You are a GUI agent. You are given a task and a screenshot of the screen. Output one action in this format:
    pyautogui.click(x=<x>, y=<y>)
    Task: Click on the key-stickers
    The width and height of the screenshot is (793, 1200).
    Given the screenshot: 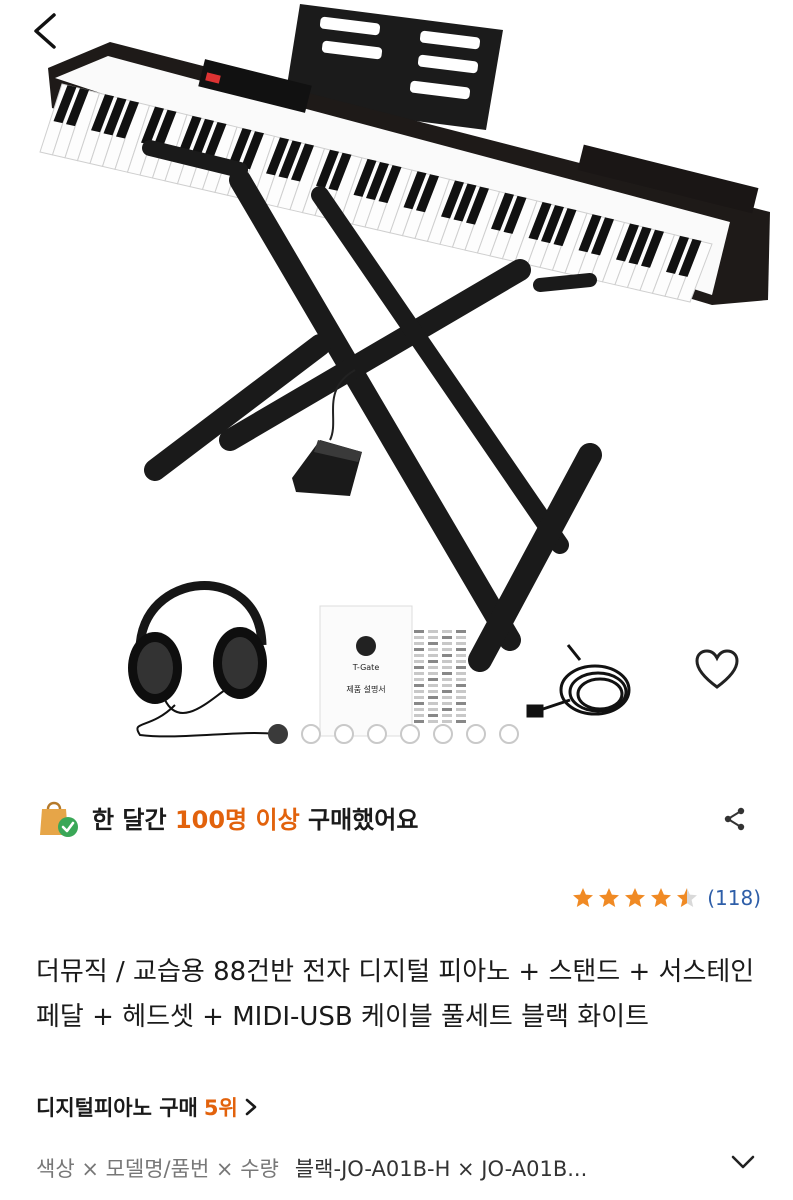 What is the action you would take?
    pyautogui.click(x=440, y=676)
    